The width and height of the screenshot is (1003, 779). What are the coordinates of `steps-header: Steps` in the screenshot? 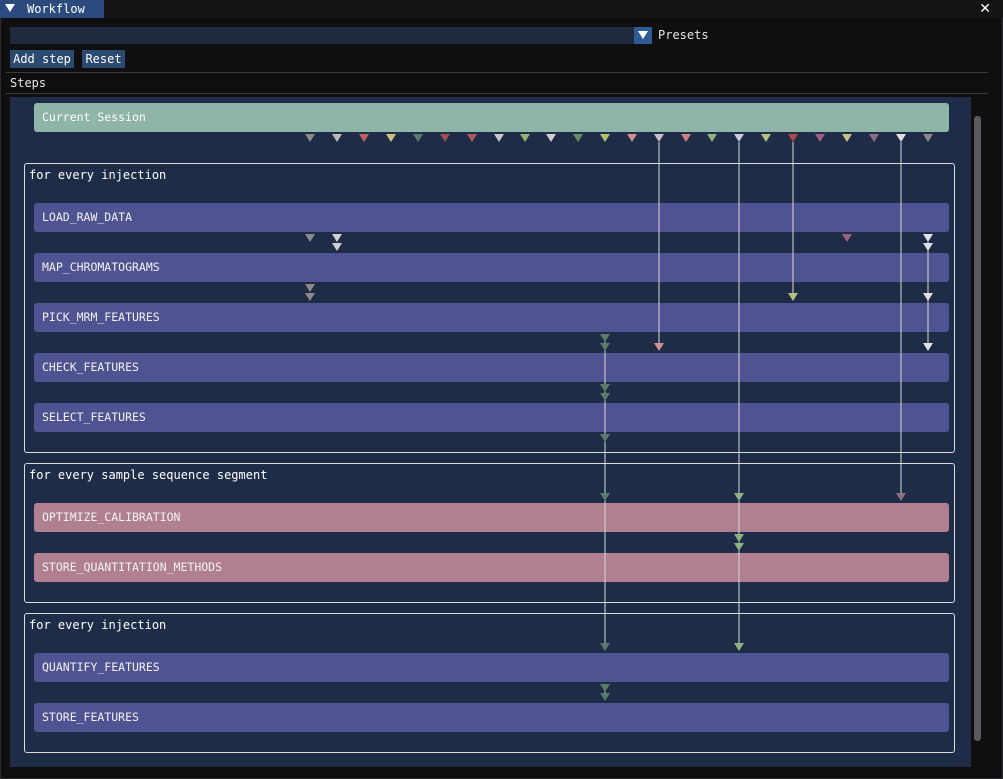 It's located at (28, 83).